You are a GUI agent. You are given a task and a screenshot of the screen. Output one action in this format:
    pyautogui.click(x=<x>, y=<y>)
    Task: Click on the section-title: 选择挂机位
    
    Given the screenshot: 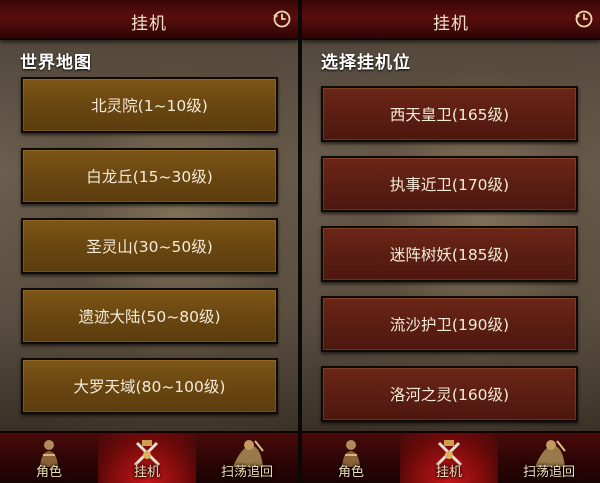 What is the action you would take?
    pyautogui.click(x=366, y=63)
    